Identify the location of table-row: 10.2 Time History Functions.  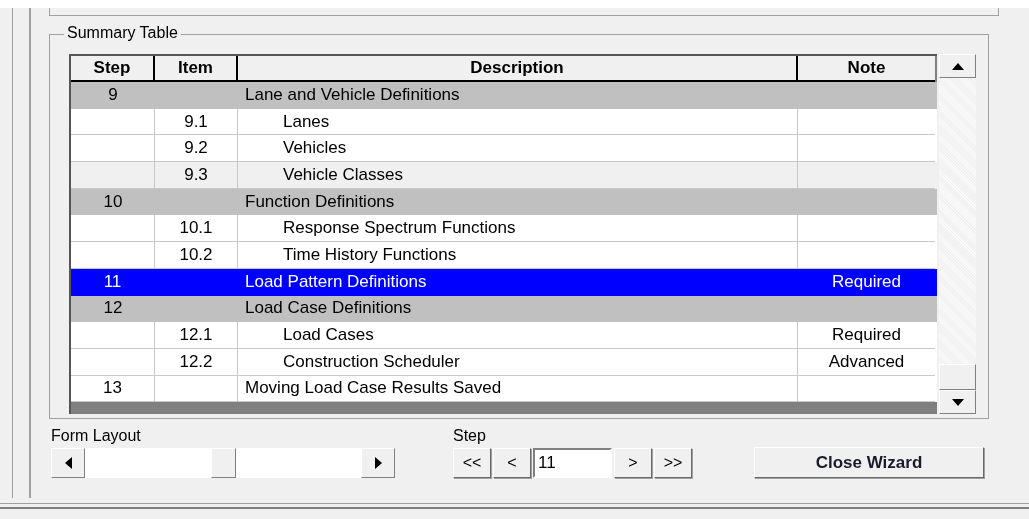
(504, 255).